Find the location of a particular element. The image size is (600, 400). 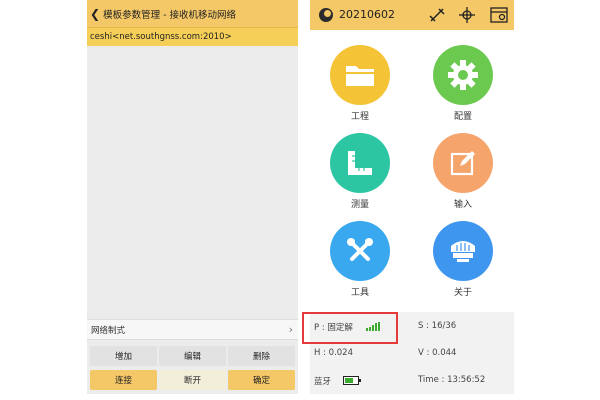

menu-project: 工程 is located at coordinates (360, 83).